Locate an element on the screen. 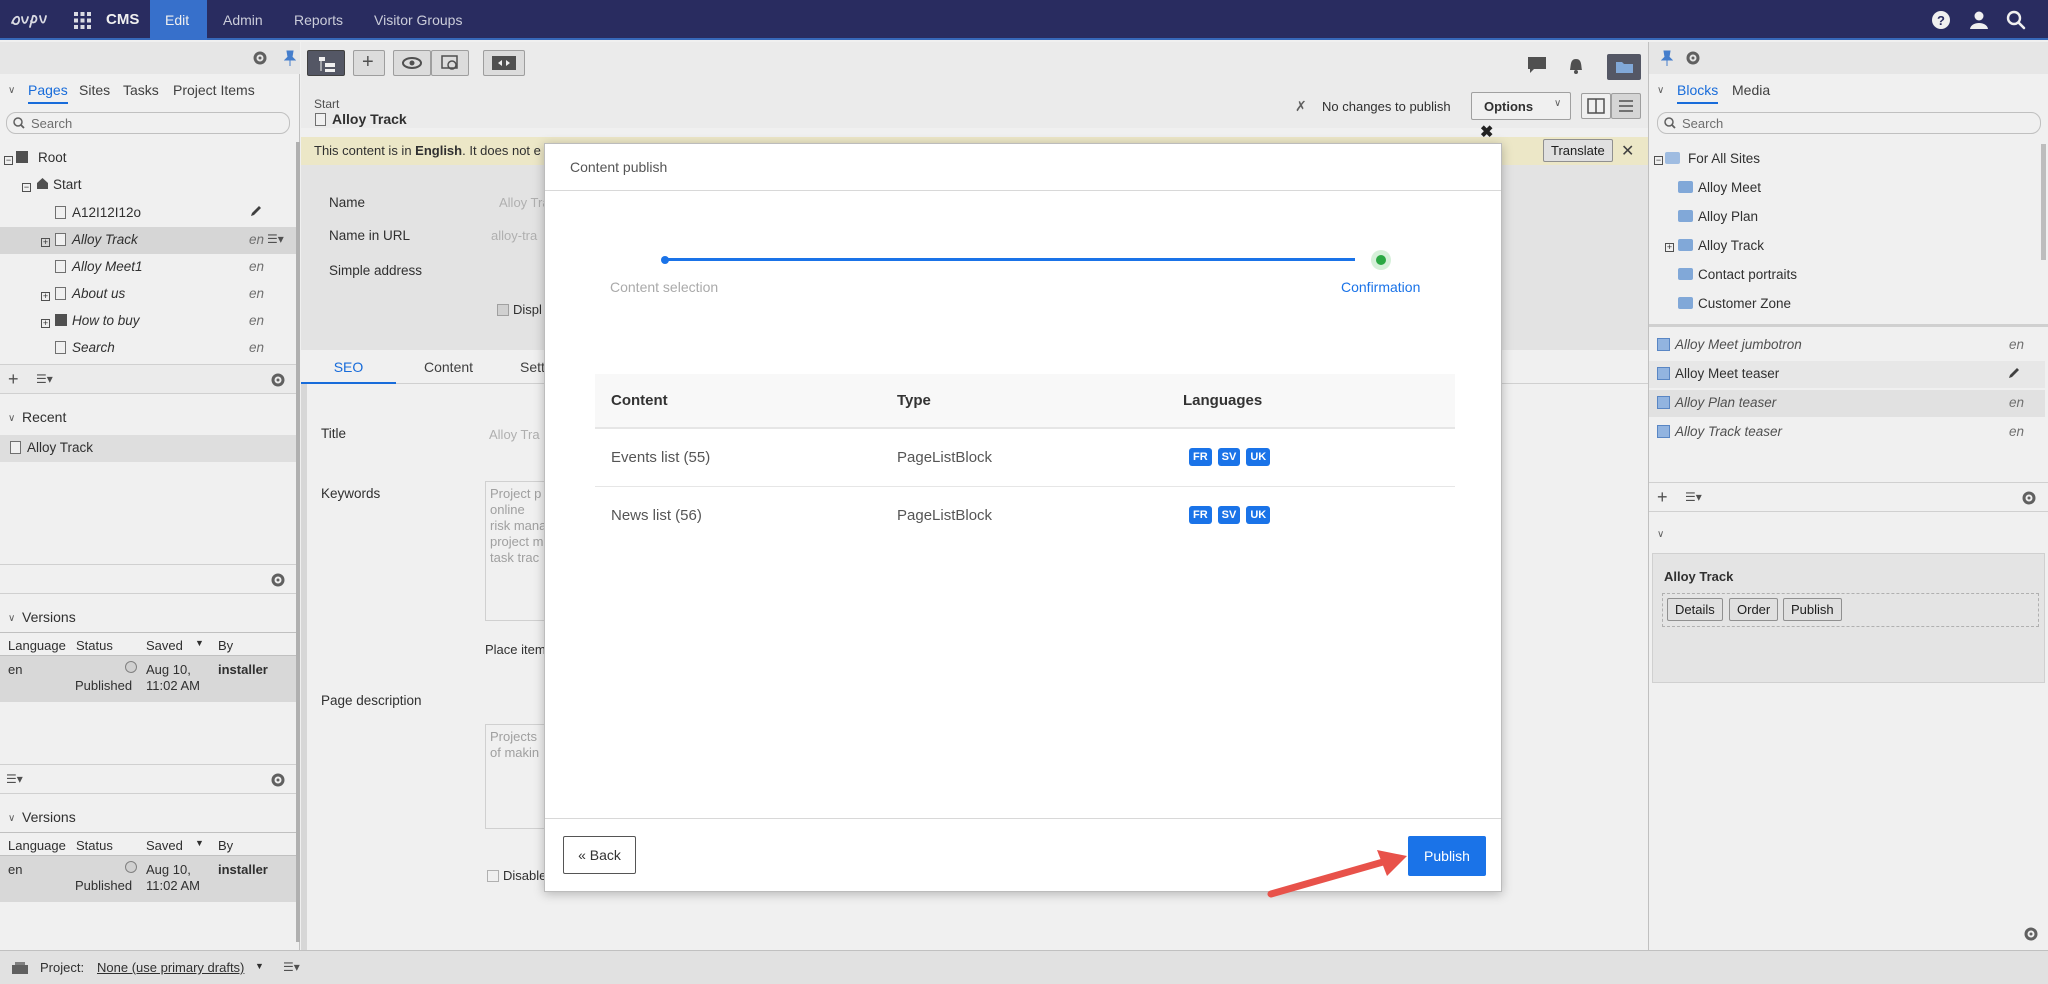  recent-item: Alloy Track is located at coordinates (148, 448).